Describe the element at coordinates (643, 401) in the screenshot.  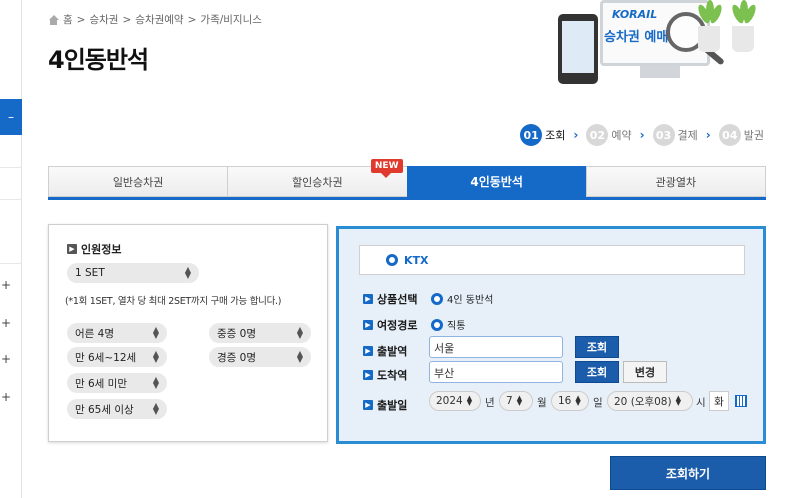
I see `select-value: 20 (오후08)` at that location.